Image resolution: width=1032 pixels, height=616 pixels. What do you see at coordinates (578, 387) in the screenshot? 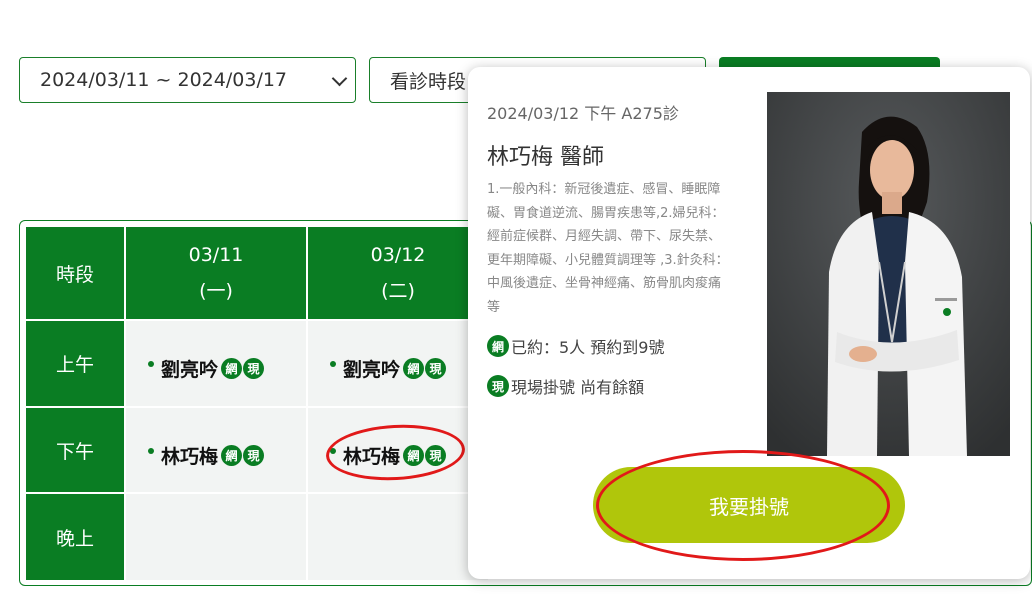
I see `onsite-status-text: 現場掛號 尚有餘額` at bounding box center [578, 387].